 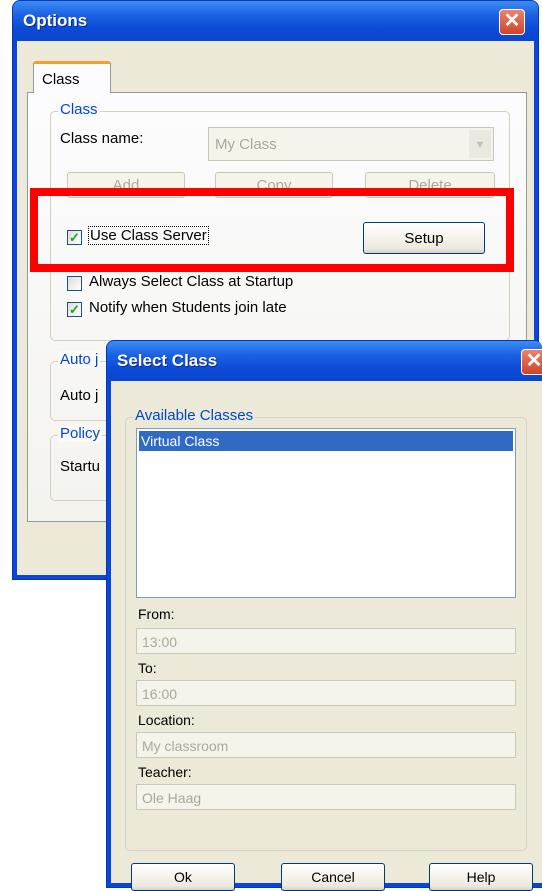 What do you see at coordinates (80, 433) in the screenshot?
I see `policy-group-title: Policy` at bounding box center [80, 433].